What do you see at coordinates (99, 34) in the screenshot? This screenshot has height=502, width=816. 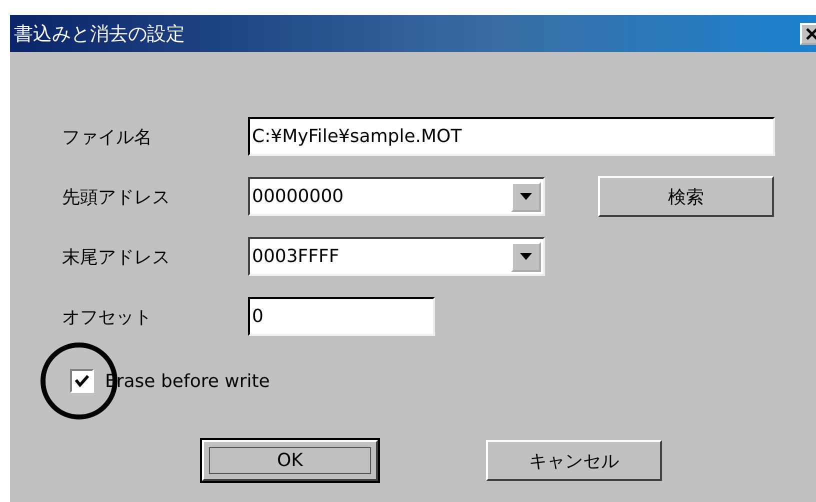 I see `window-title: 書込みと消去の設定` at bounding box center [99, 34].